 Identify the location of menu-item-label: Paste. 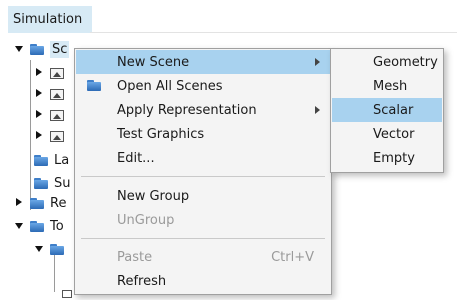
(135, 257).